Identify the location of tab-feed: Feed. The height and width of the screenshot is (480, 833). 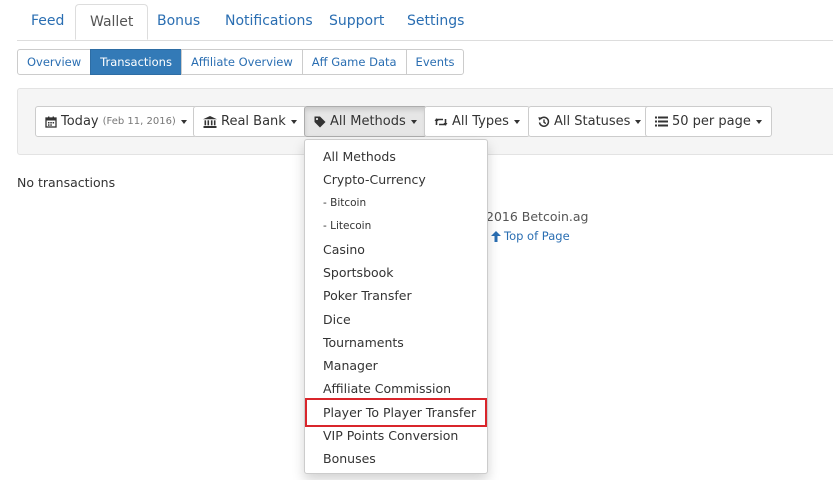
(47, 21).